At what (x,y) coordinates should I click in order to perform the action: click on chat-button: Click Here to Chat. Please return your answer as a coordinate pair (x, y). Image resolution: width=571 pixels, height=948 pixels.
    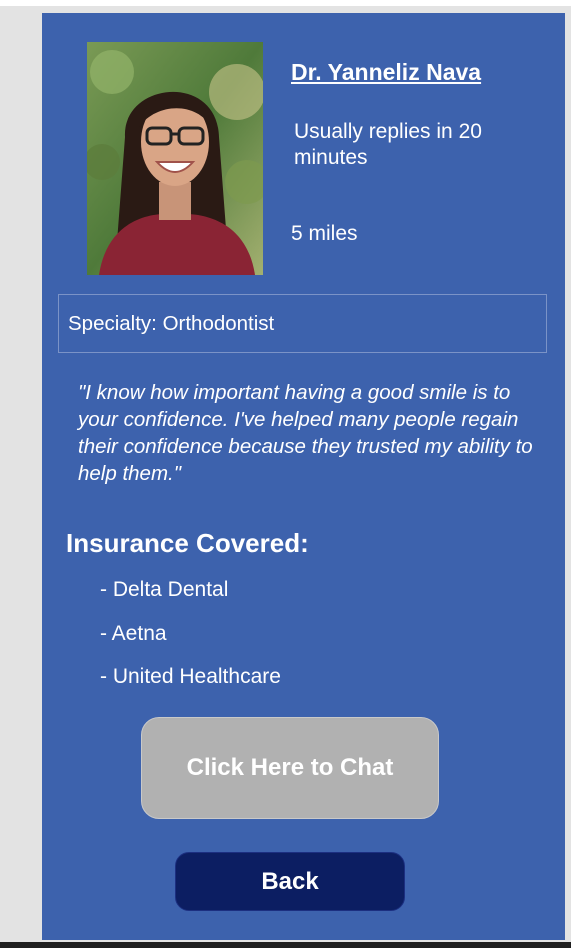
    Looking at the image, I should click on (290, 768).